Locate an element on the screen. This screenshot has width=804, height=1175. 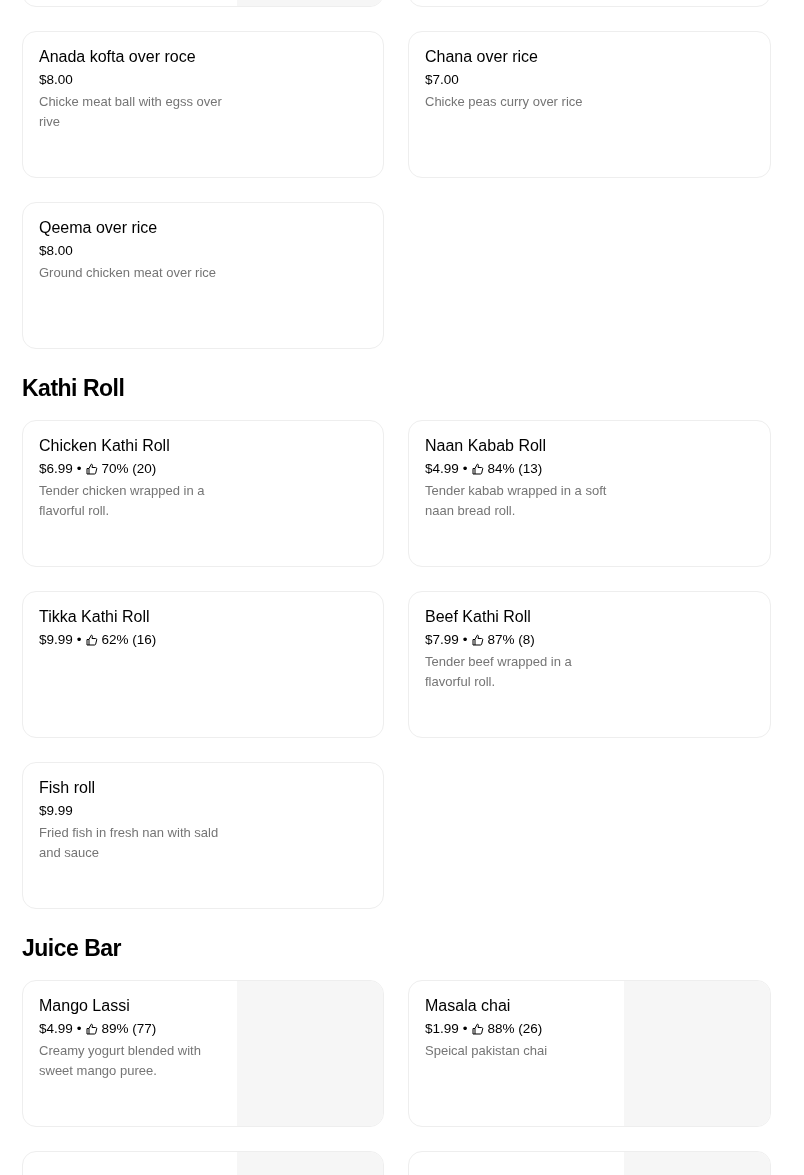
menu-item-card: Anada kofta over roce $8.00 Chicke meat ball with egss over rive is located at coordinates (203, 104).